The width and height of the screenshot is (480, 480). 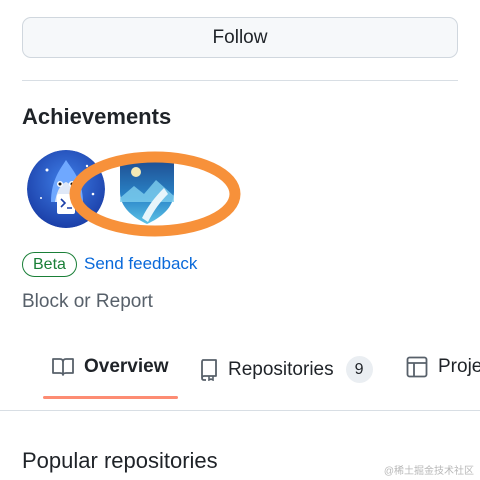 What do you see at coordinates (459, 366) in the screenshot?
I see `tab-projects-label: Proje` at bounding box center [459, 366].